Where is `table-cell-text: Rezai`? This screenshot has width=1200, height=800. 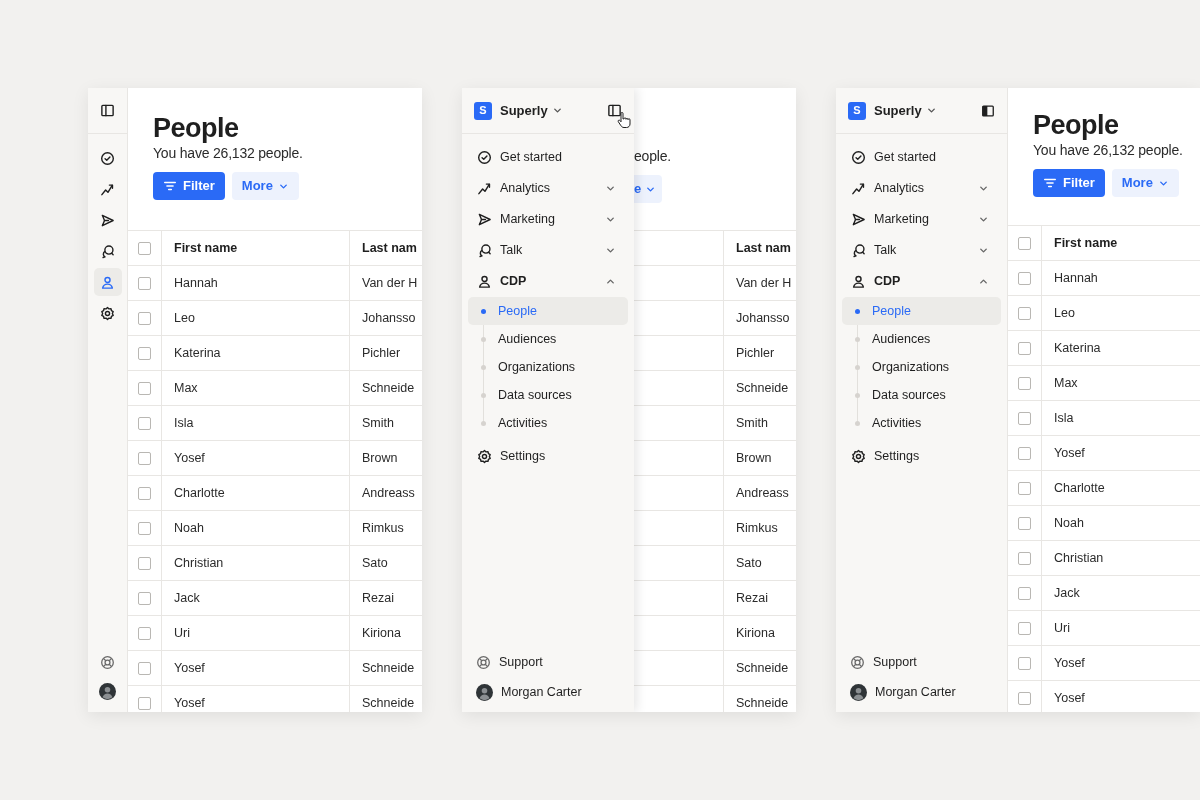 table-cell-text: Rezai is located at coordinates (752, 598).